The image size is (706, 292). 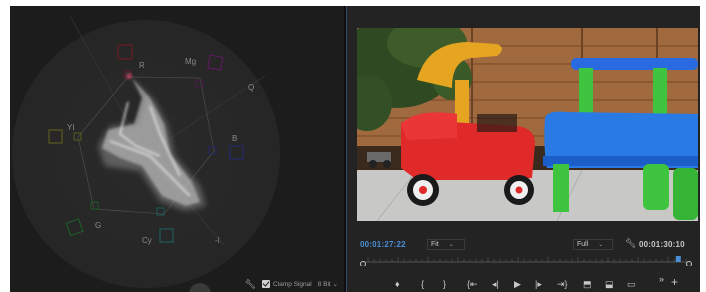 What do you see at coordinates (538, 284) in the screenshot?
I see `step-forward-icon: |▸` at bounding box center [538, 284].